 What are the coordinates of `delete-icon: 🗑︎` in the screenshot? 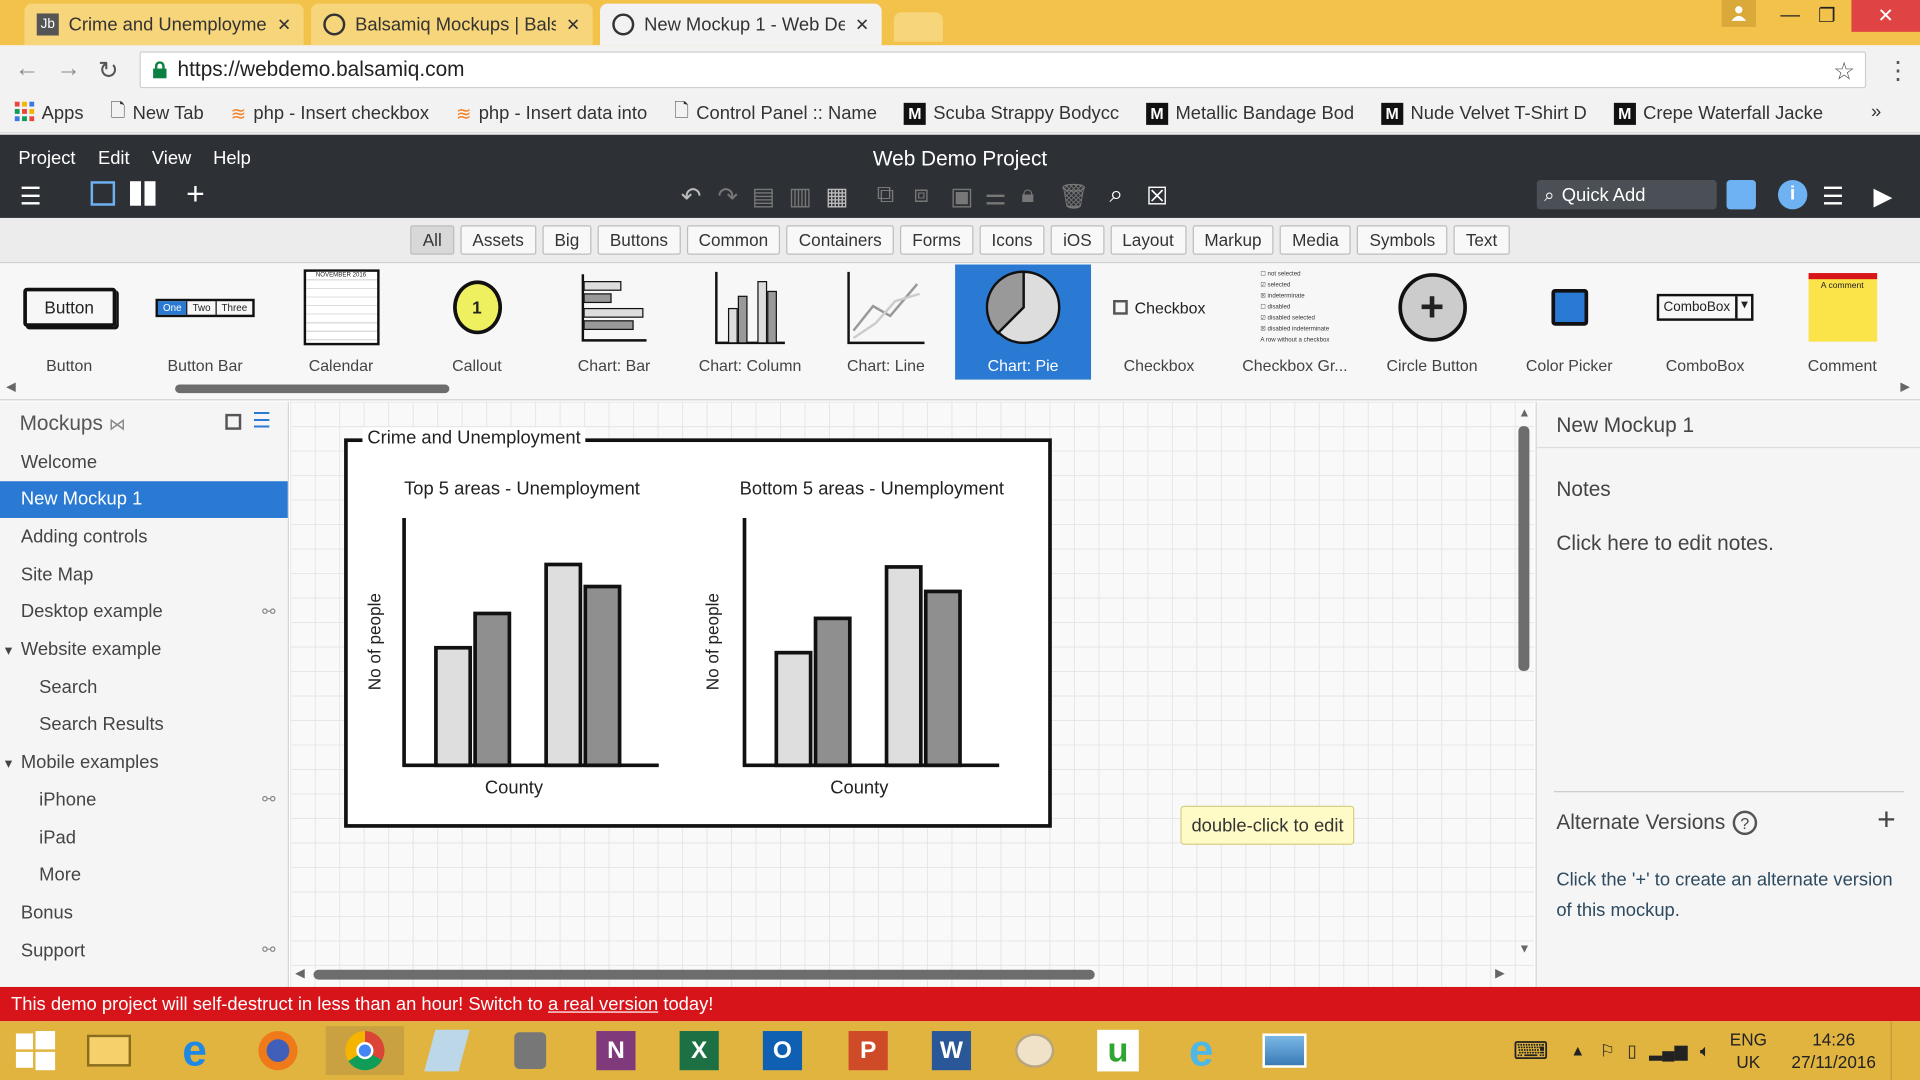 It's located at (1073, 196).